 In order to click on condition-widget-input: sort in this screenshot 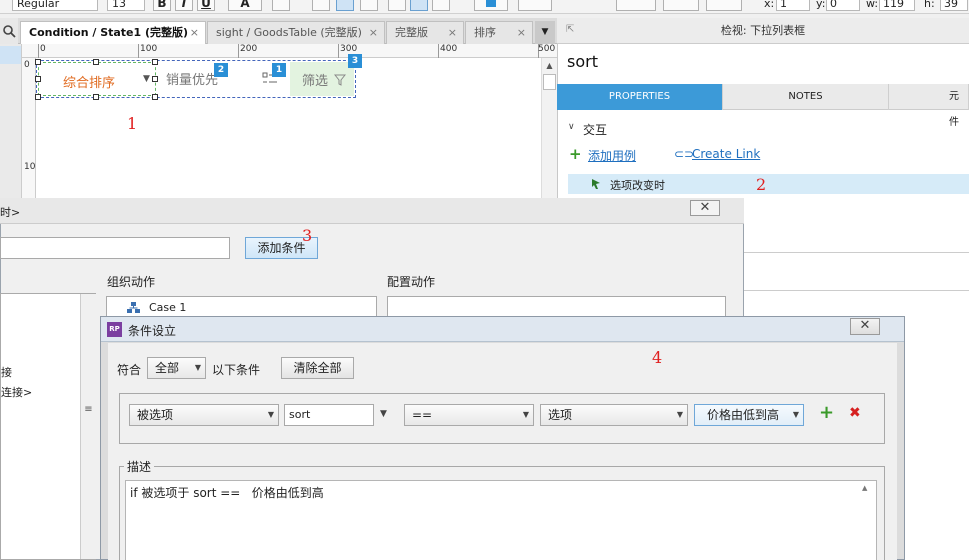, I will do `click(329, 415)`.